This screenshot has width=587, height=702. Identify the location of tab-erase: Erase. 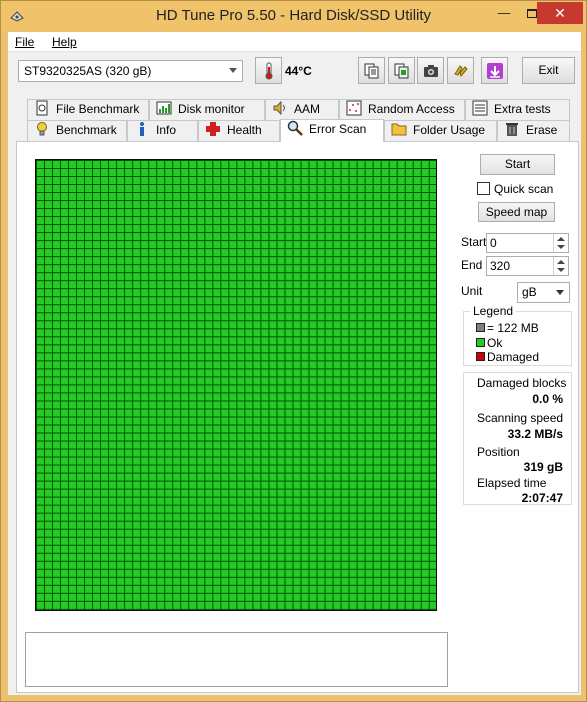
(533, 130).